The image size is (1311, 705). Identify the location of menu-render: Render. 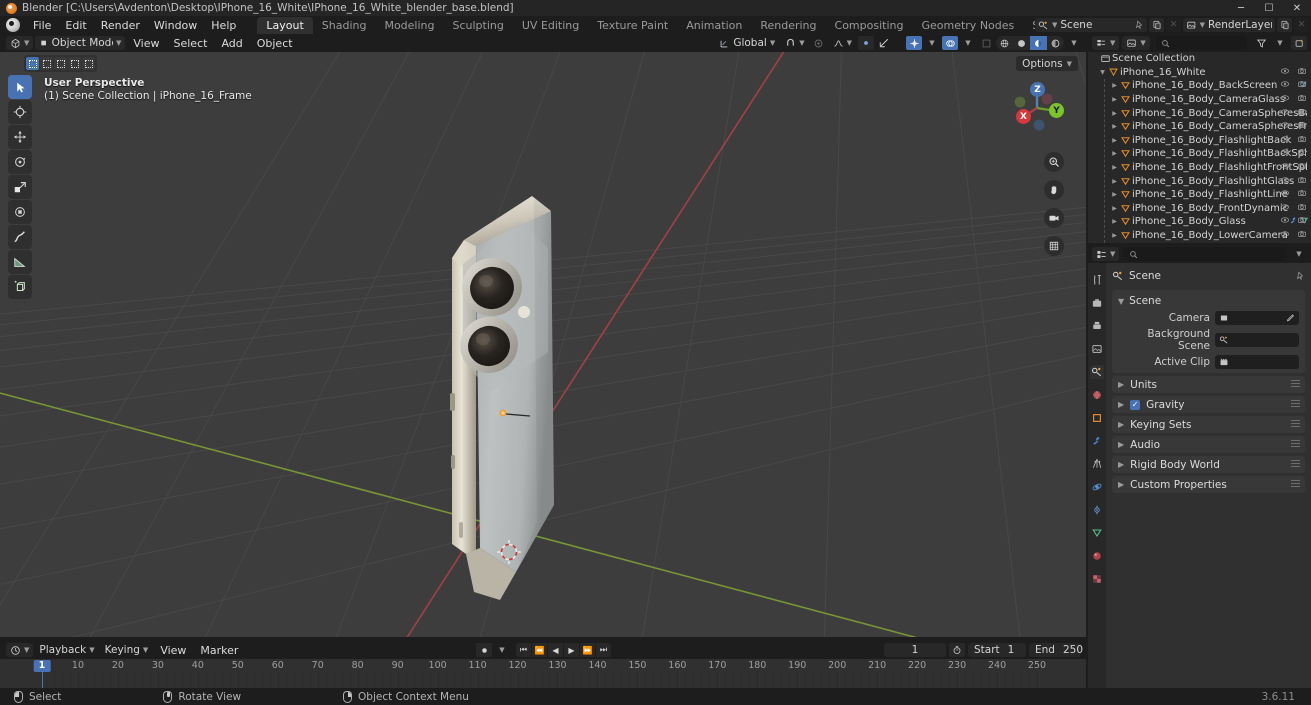
(120, 25).